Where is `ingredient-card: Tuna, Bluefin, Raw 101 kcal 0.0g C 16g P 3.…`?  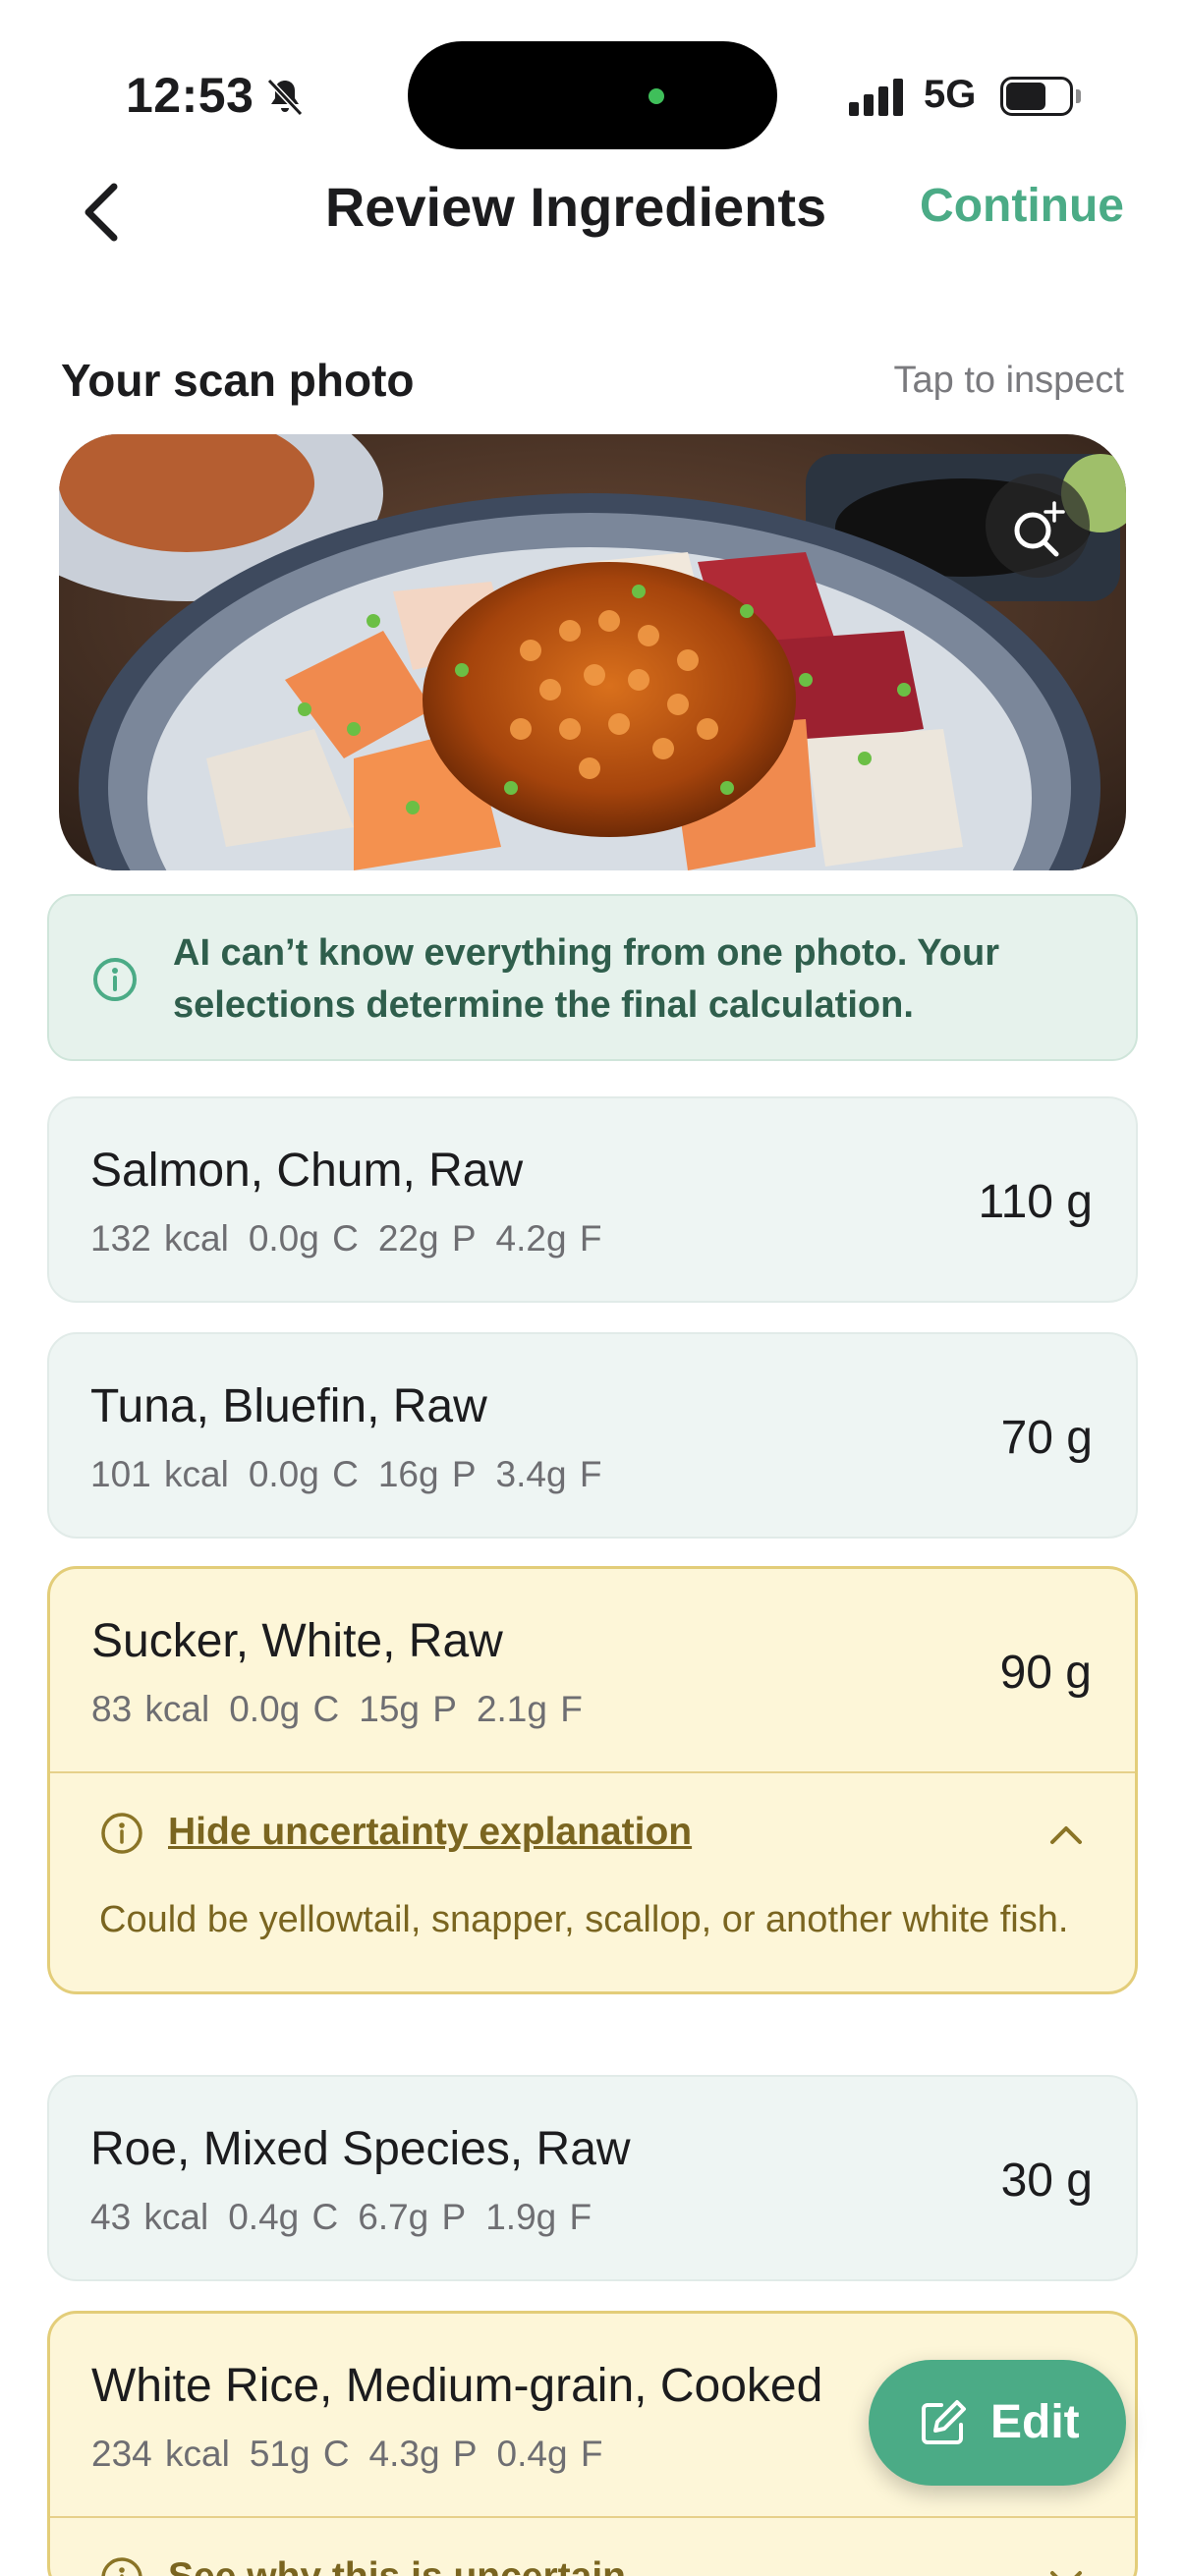
ingredient-card: Tuna, Bluefin, Raw 101 kcal 0.0g C 16g P 3.… is located at coordinates (592, 1435).